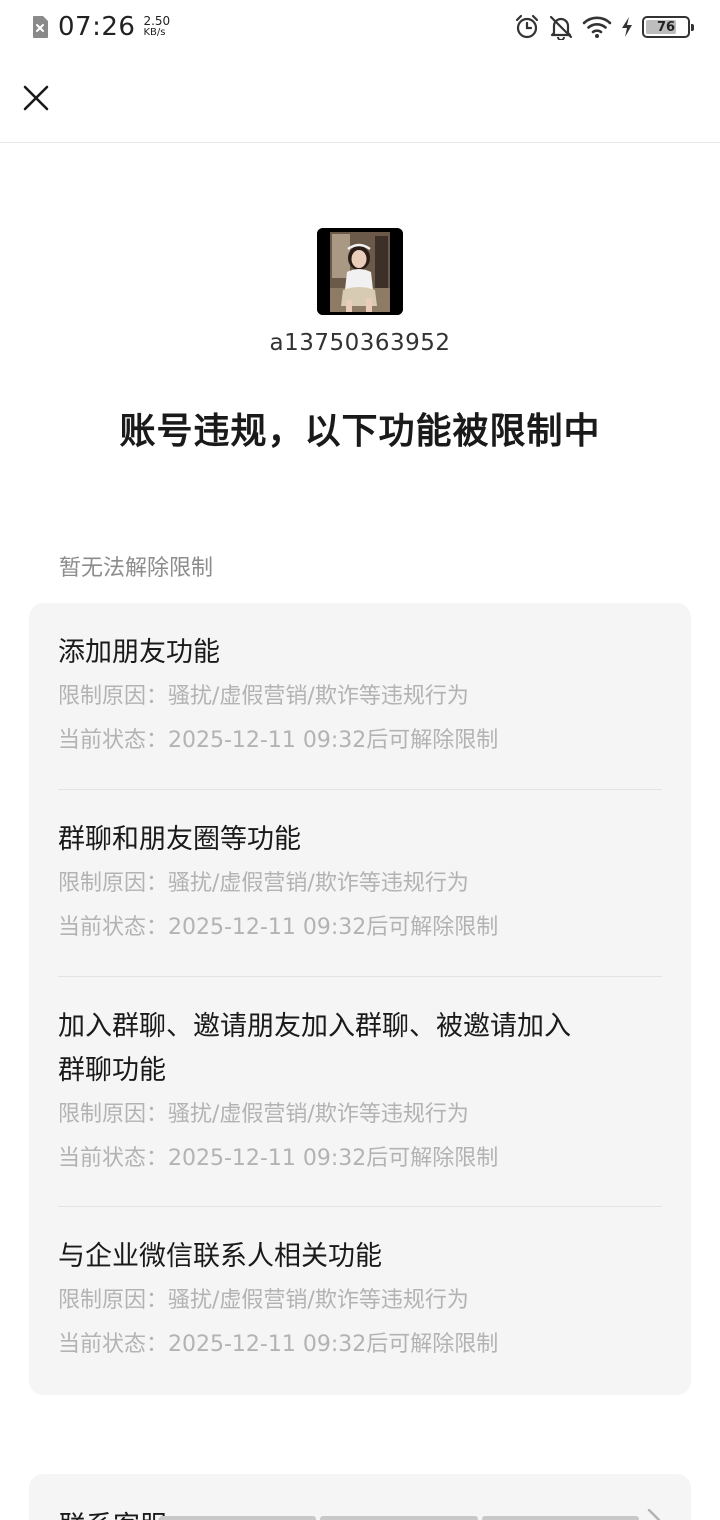 Image resolution: width=720 pixels, height=1520 pixels. I want to click on battery-cap, so click(692, 27).